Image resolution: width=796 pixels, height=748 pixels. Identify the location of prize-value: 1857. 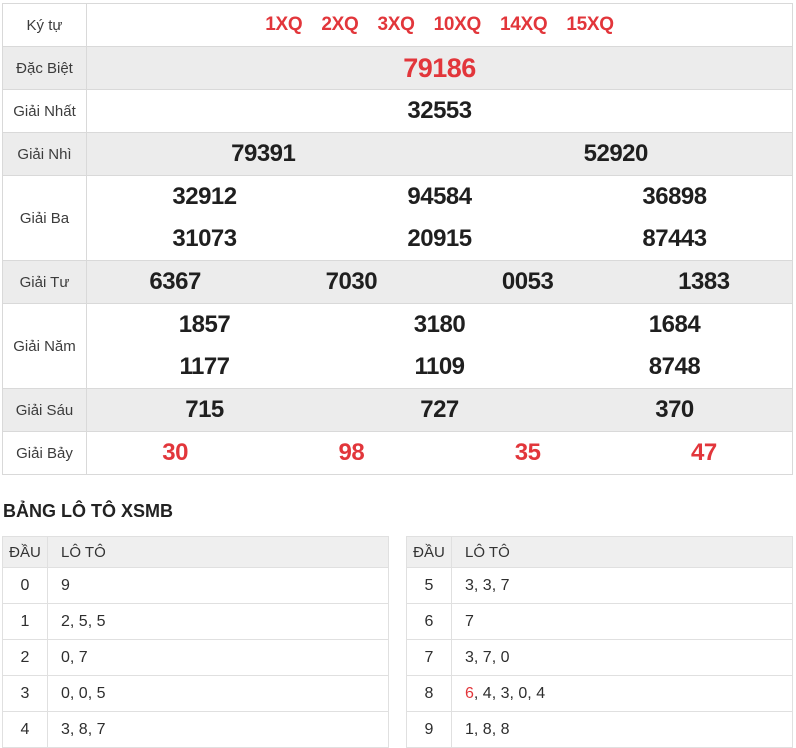
(204, 324).